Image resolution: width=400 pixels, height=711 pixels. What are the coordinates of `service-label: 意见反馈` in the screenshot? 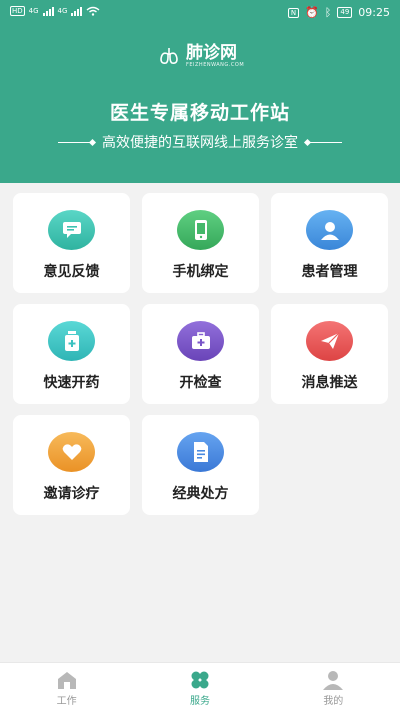 It's located at (71, 272).